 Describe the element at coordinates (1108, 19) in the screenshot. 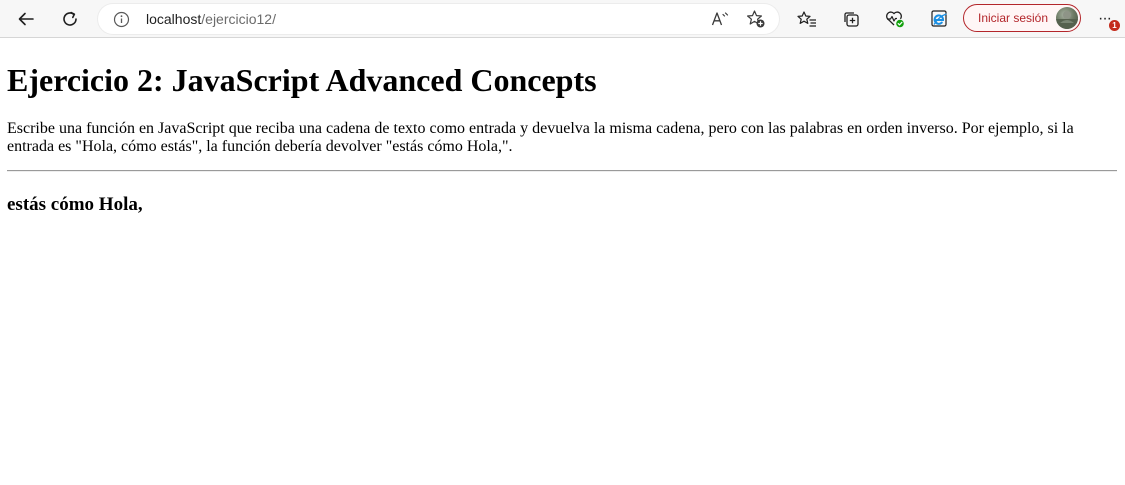

I see `more-options-icon: ··· 1` at that location.